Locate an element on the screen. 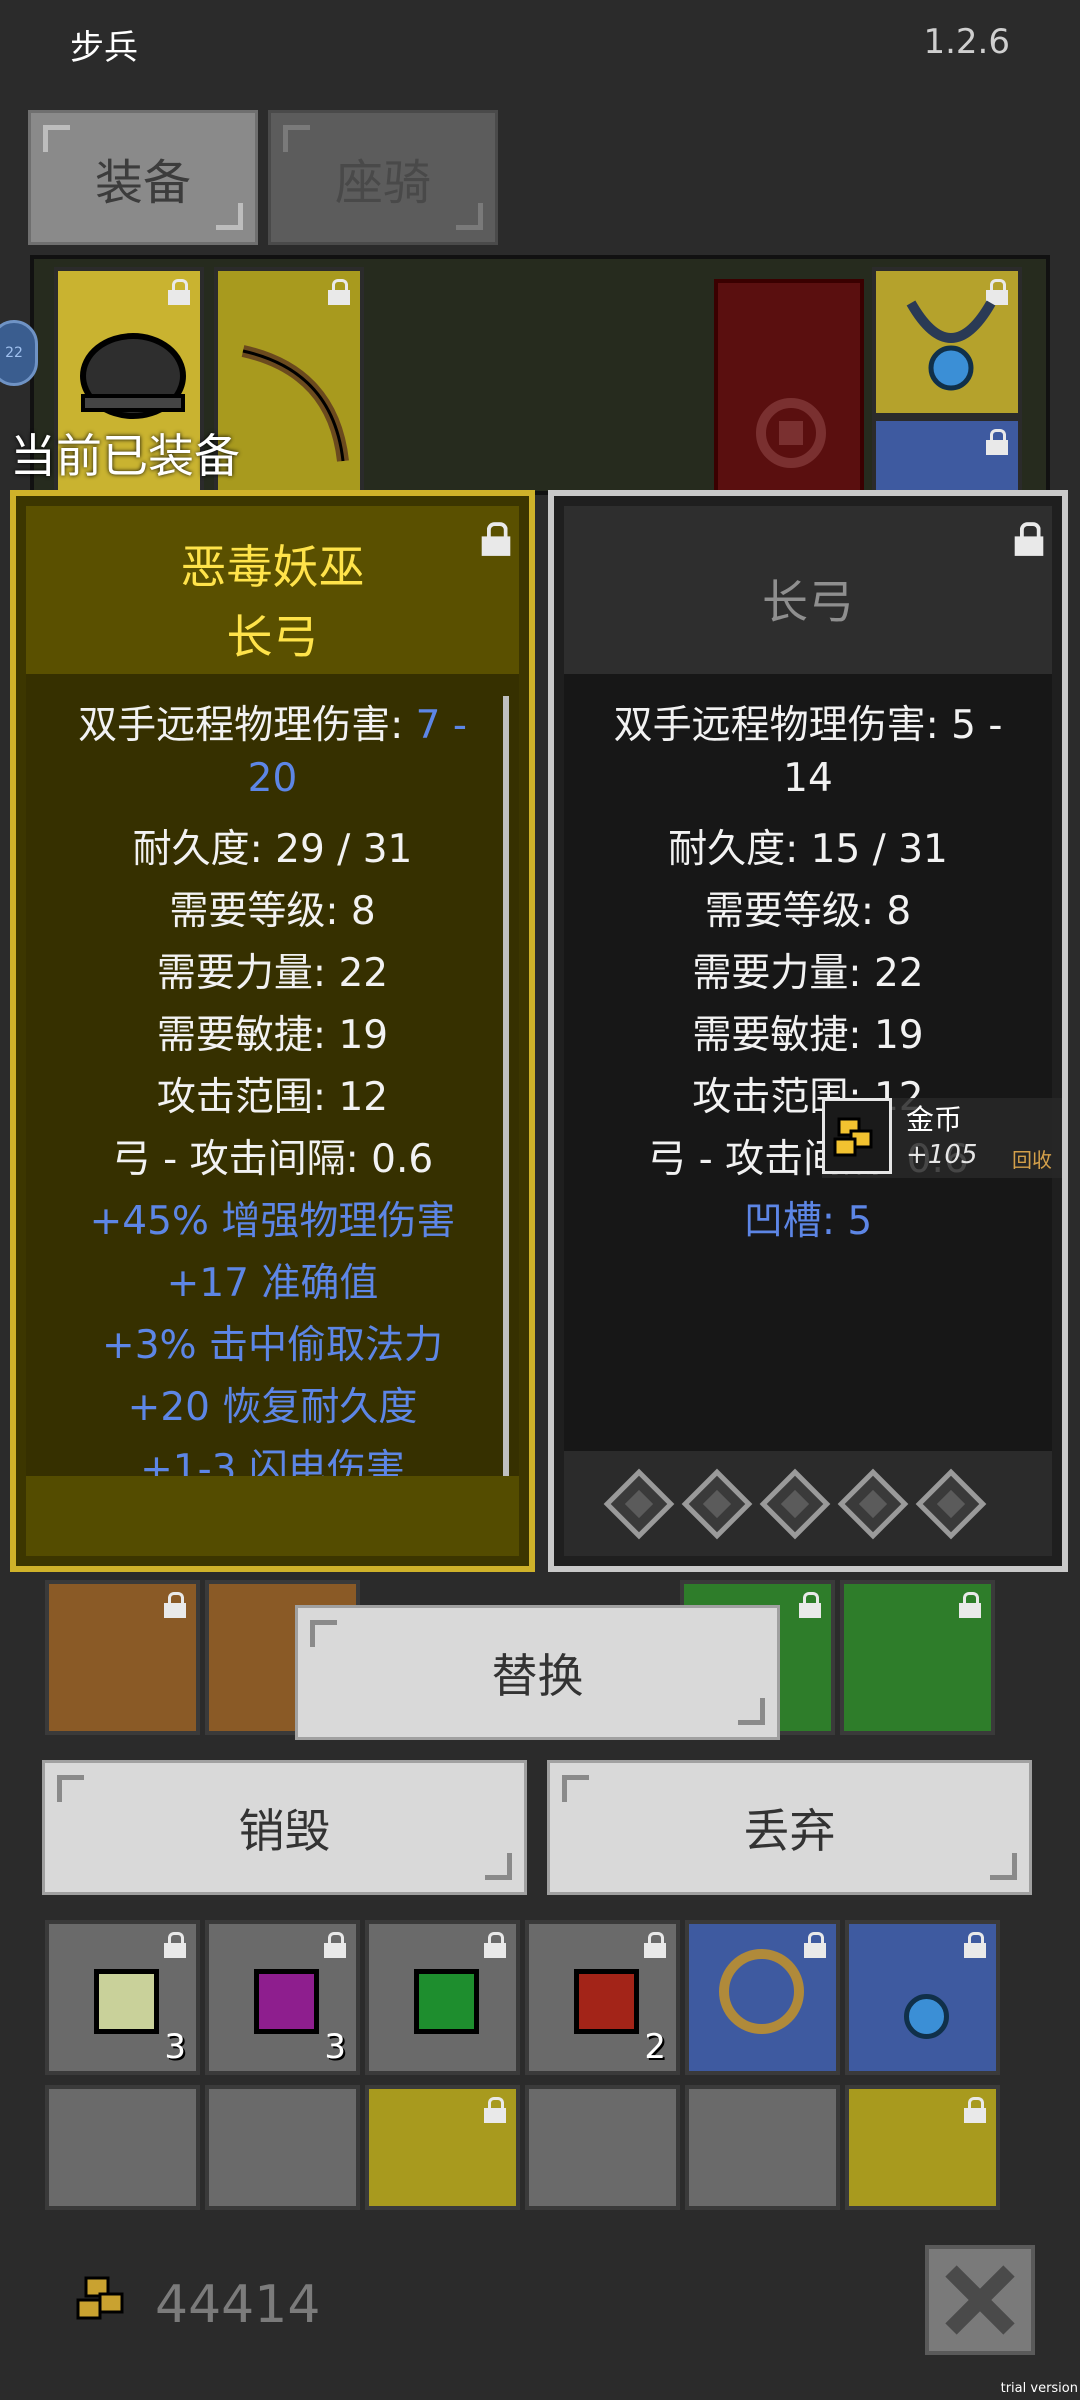  item-card-header: 长弓 is located at coordinates (808, 590).